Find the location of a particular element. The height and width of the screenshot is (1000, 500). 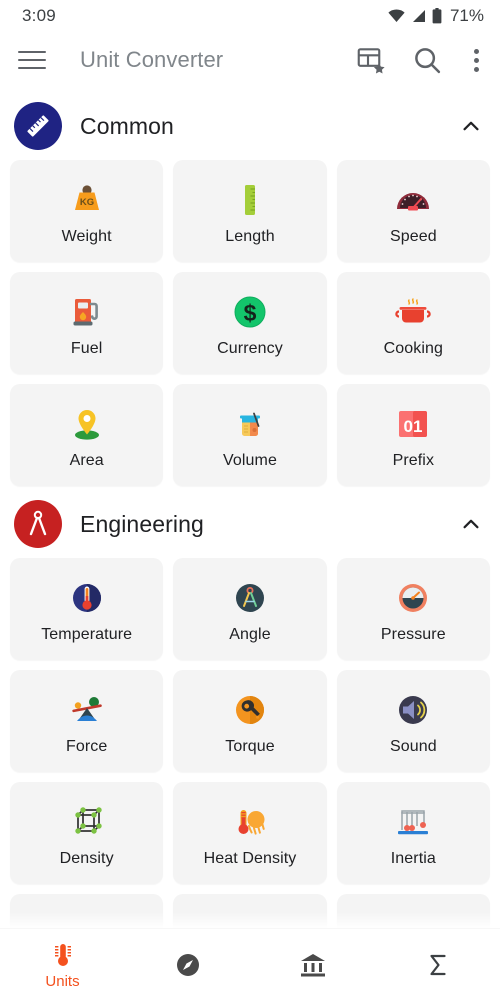

overflow-menu-icon is located at coordinates (476, 60).